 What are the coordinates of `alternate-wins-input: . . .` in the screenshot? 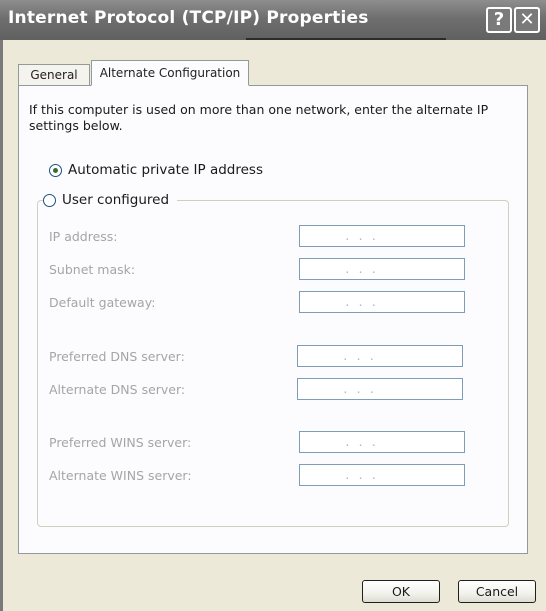 It's located at (382, 475).